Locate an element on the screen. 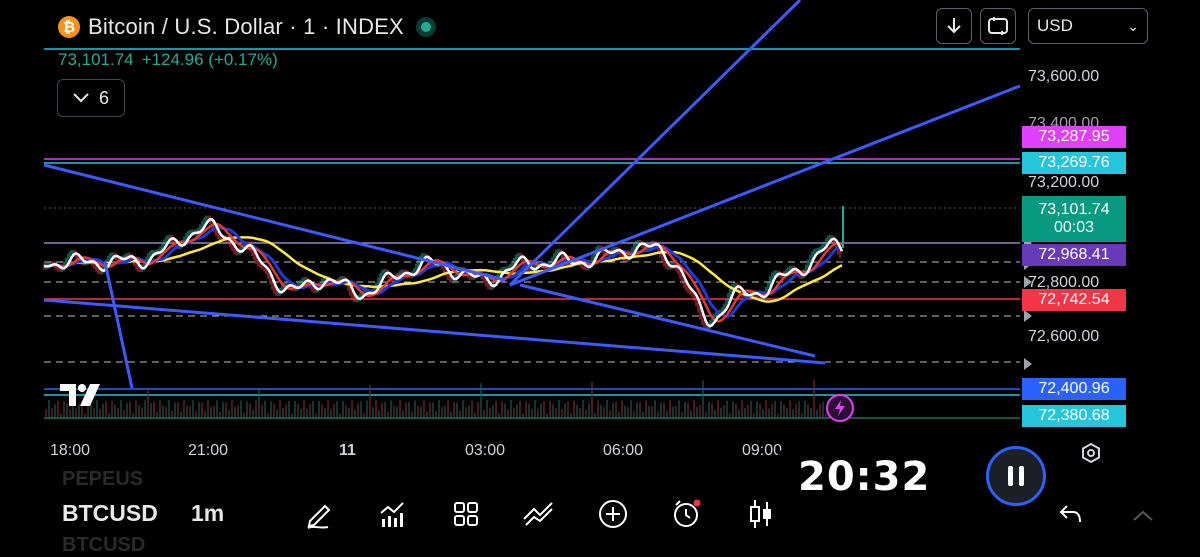 The image size is (1200, 557). add-button is located at coordinates (613, 514).